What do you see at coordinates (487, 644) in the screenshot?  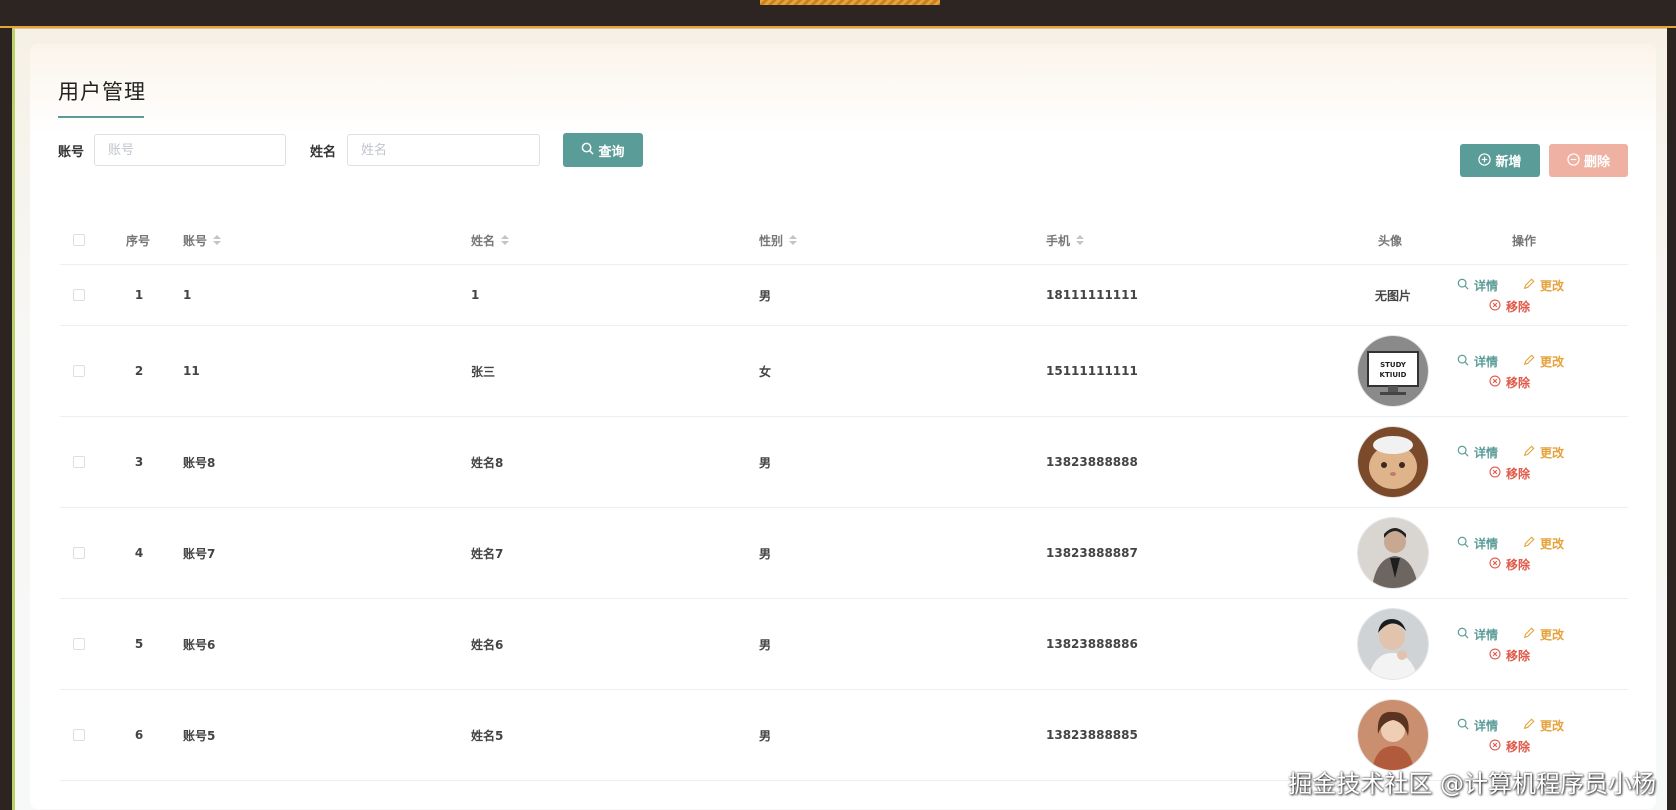 I see `cell-name: 姓名6` at bounding box center [487, 644].